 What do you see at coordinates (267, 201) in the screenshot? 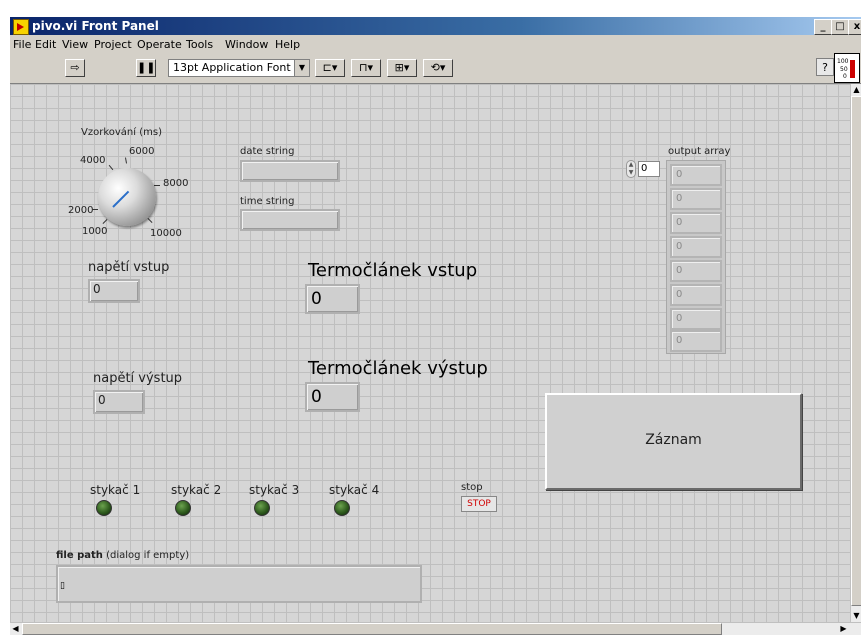
I see `time-string-label: time string` at bounding box center [267, 201].